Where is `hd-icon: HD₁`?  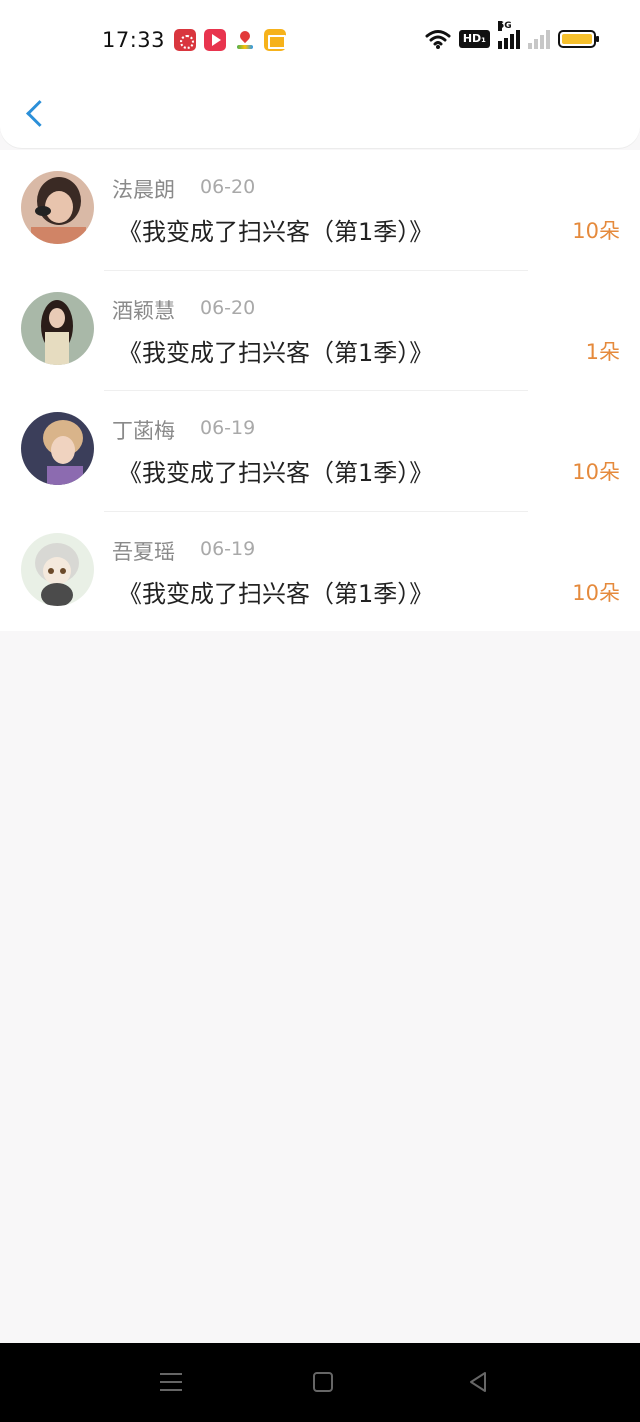 hd-icon: HD₁ is located at coordinates (474, 39).